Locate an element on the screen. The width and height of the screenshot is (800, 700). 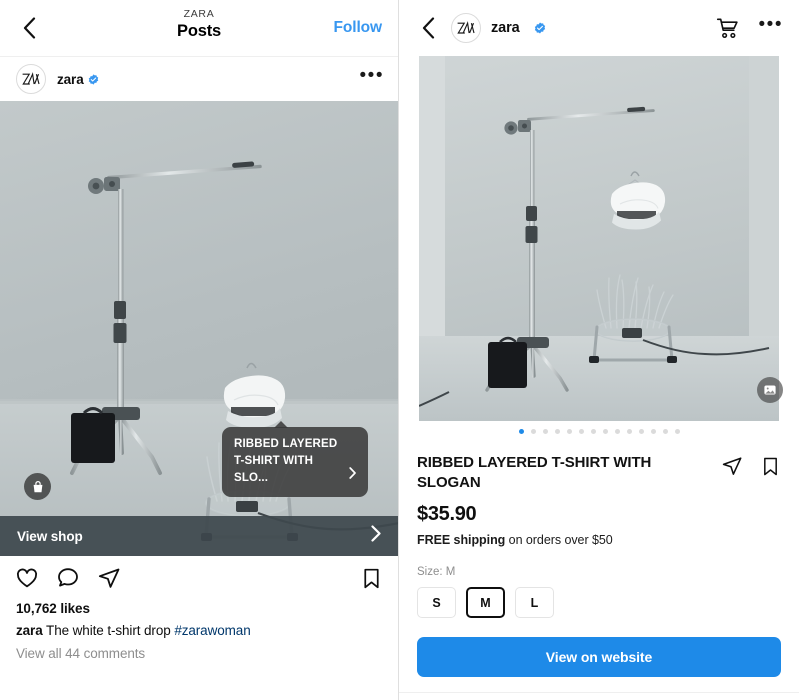
comment-bubble-icon is located at coordinates (68, 578).